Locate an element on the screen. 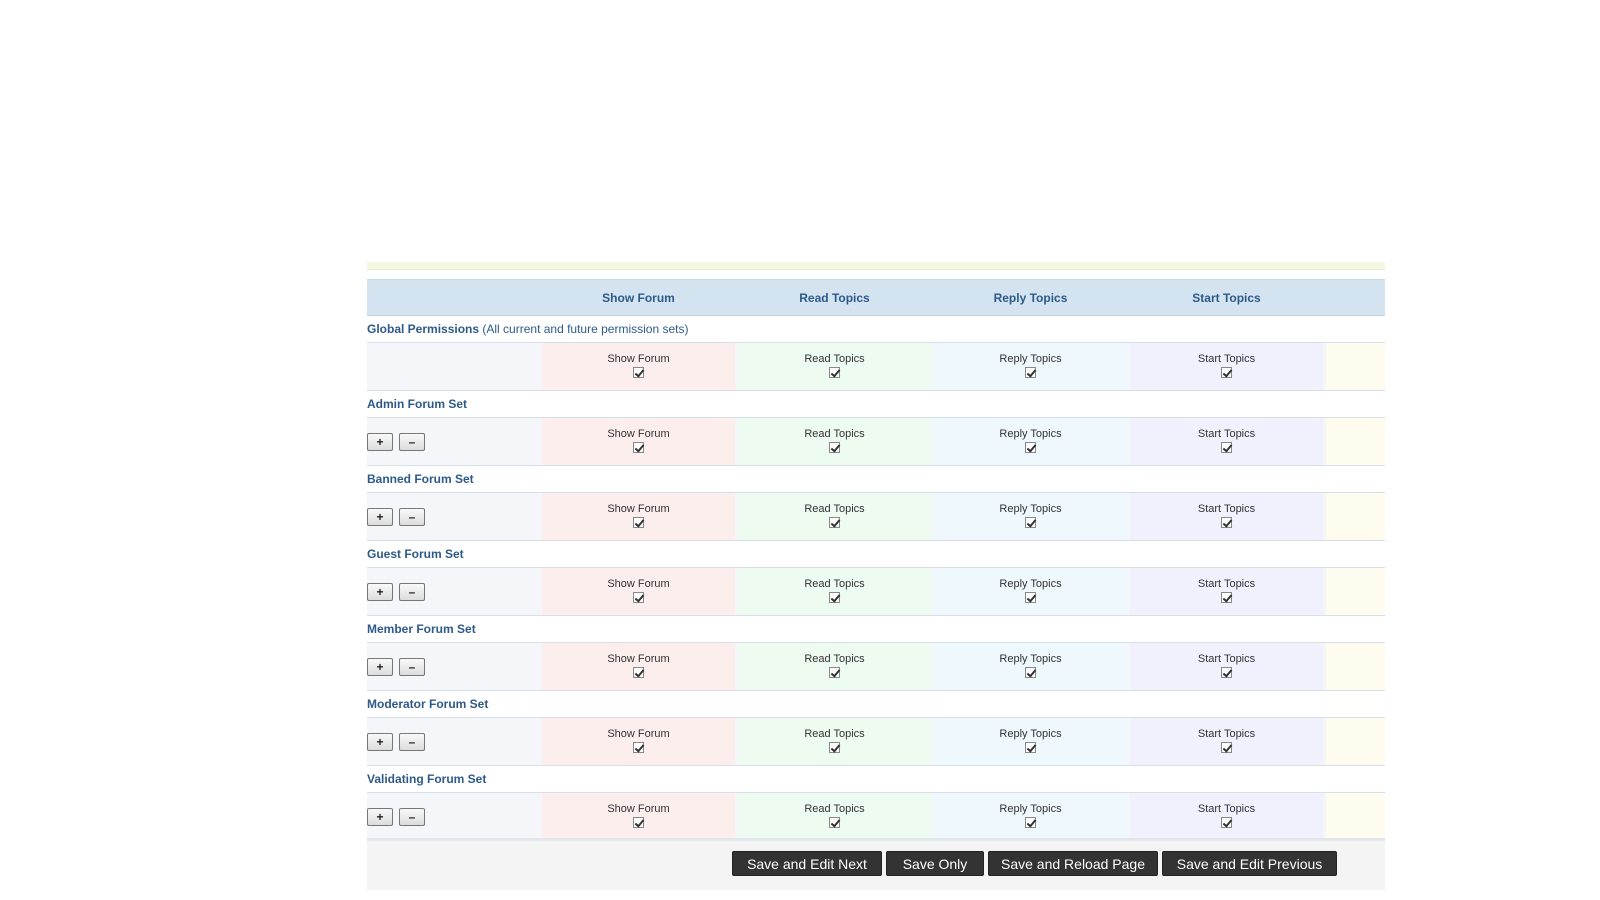 Image resolution: width=1600 pixels, height=900 pixels. global-read-topics-checkbox is located at coordinates (834, 372).